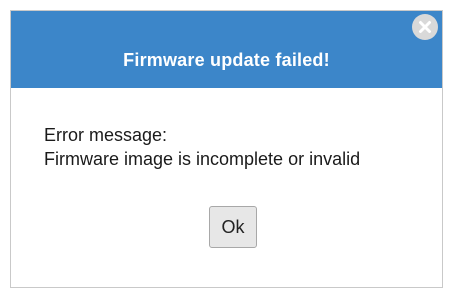 The width and height of the screenshot is (453, 295). I want to click on dialog-title: Firmware update failed!, so click(226, 60).